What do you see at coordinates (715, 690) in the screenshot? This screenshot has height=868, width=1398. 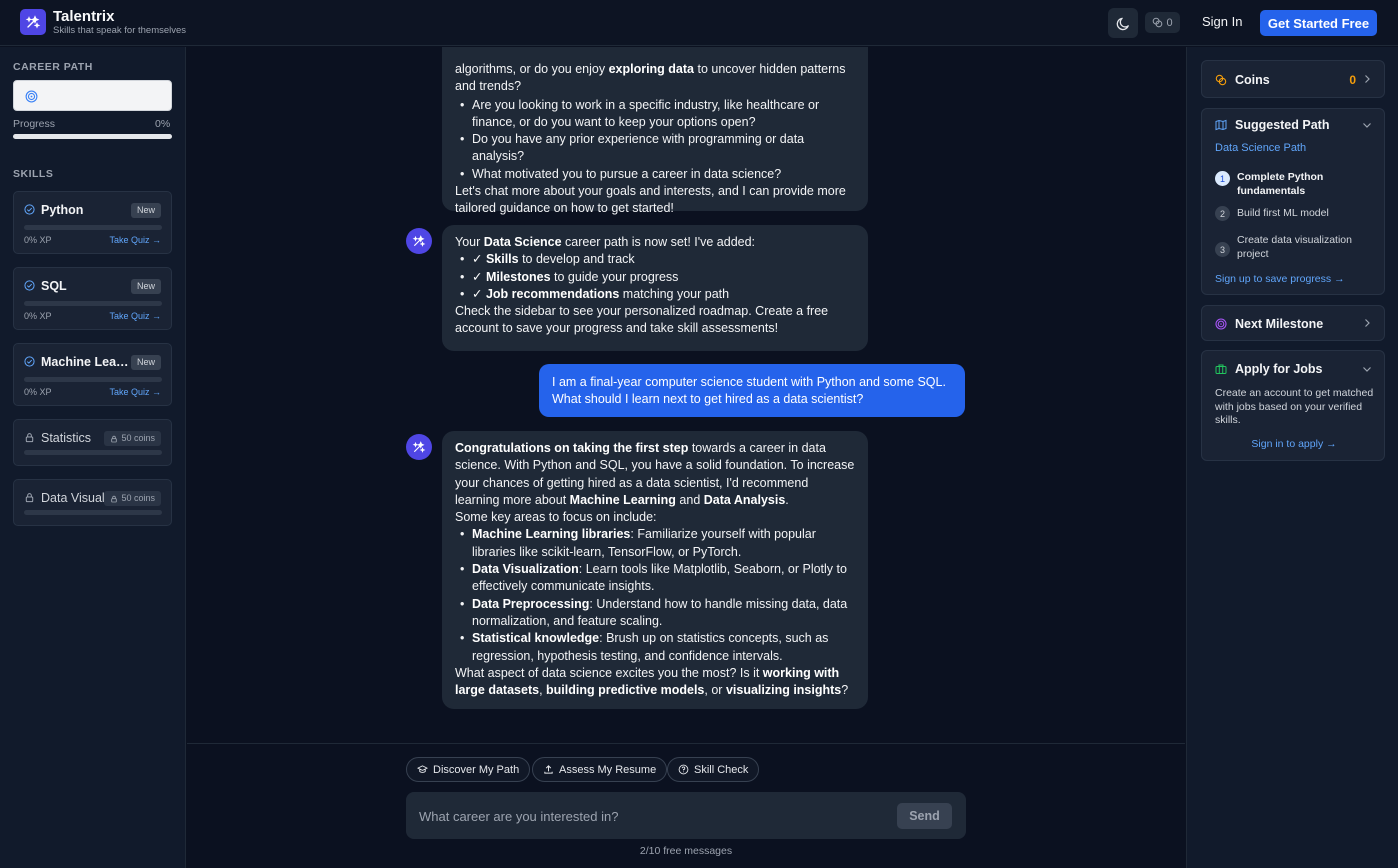 I see `message-text: , or` at bounding box center [715, 690].